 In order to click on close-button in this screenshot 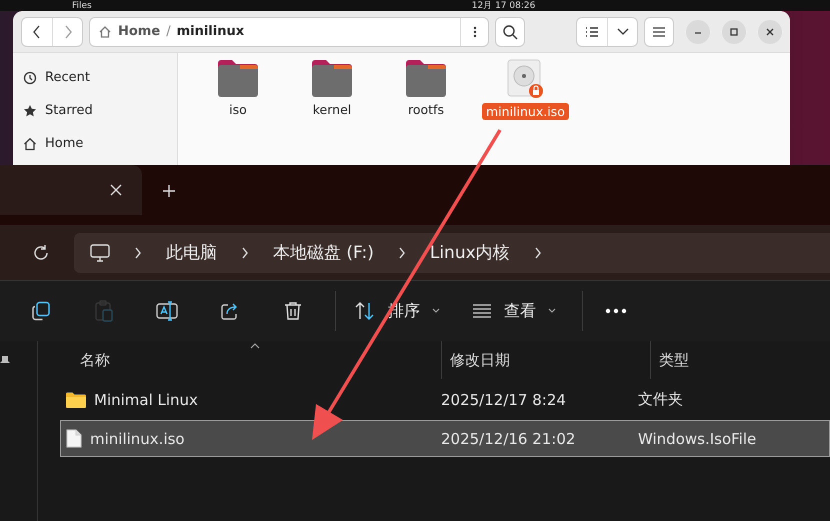, I will do `click(770, 32)`.